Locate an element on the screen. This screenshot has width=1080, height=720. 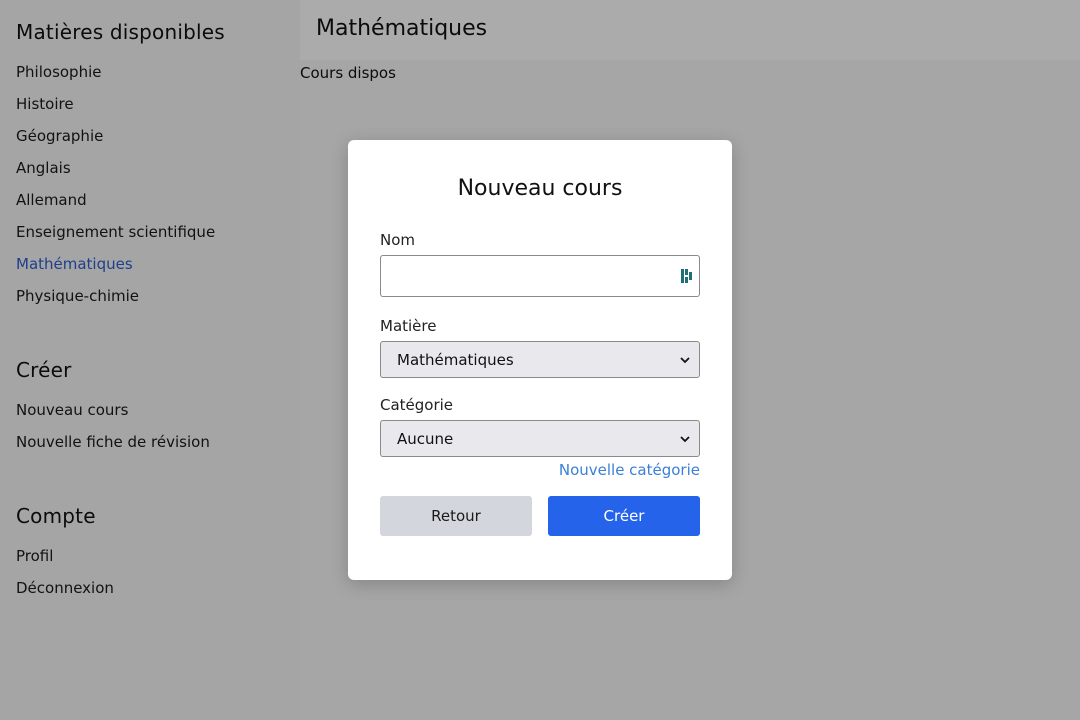
subject-select-value: Mathématiques is located at coordinates (455, 359).